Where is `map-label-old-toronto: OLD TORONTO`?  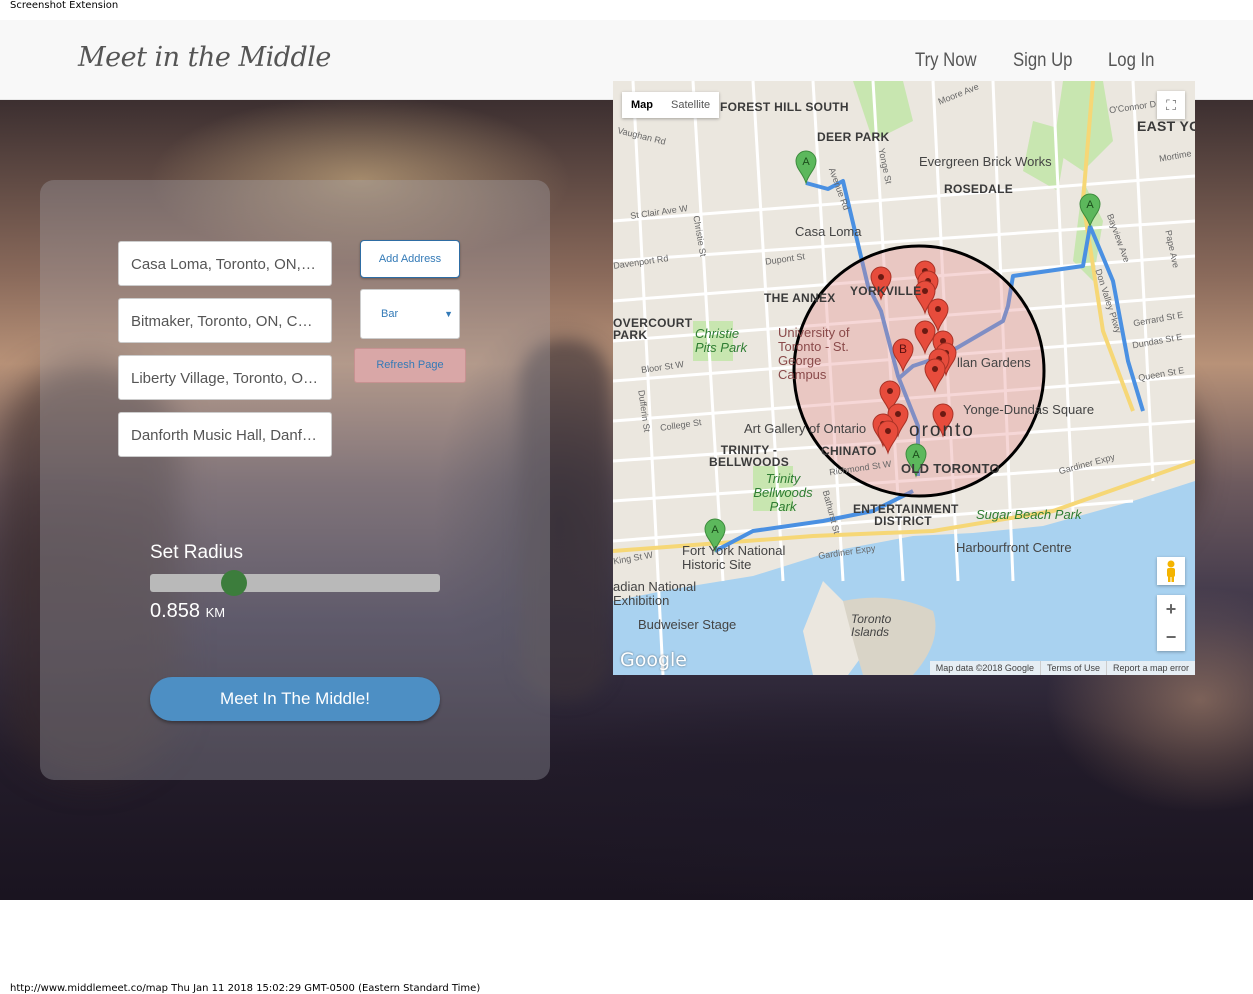
map-label-old-toronto: OLD TORONTO is located at coordinates (950, 468).